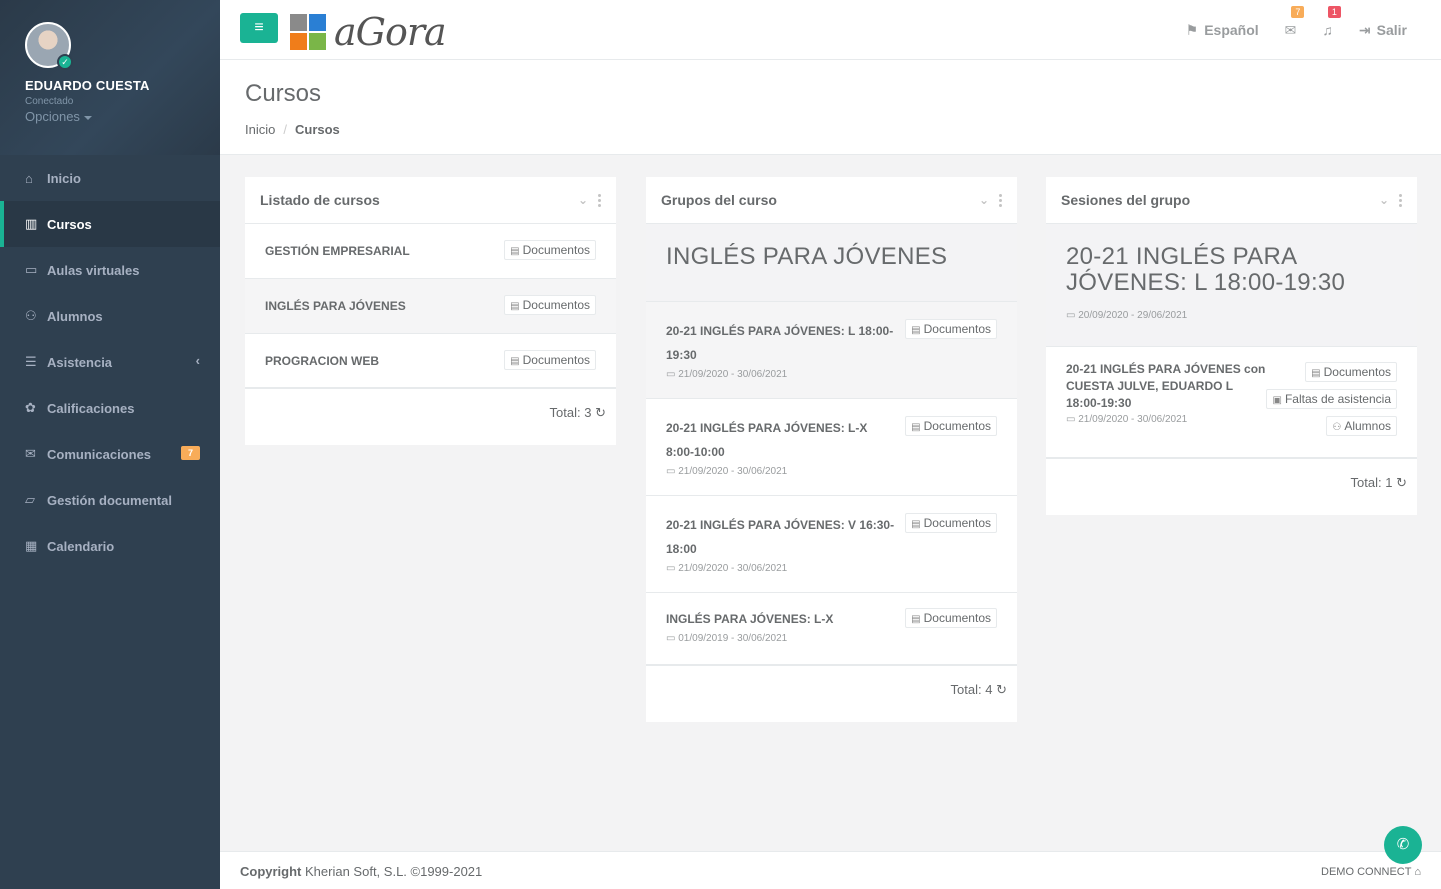 This screenshot has width=1441, height=889. Describe the element at coordinates (52, 116) in the screenshot. I see `options-label: Opciones` at that location.